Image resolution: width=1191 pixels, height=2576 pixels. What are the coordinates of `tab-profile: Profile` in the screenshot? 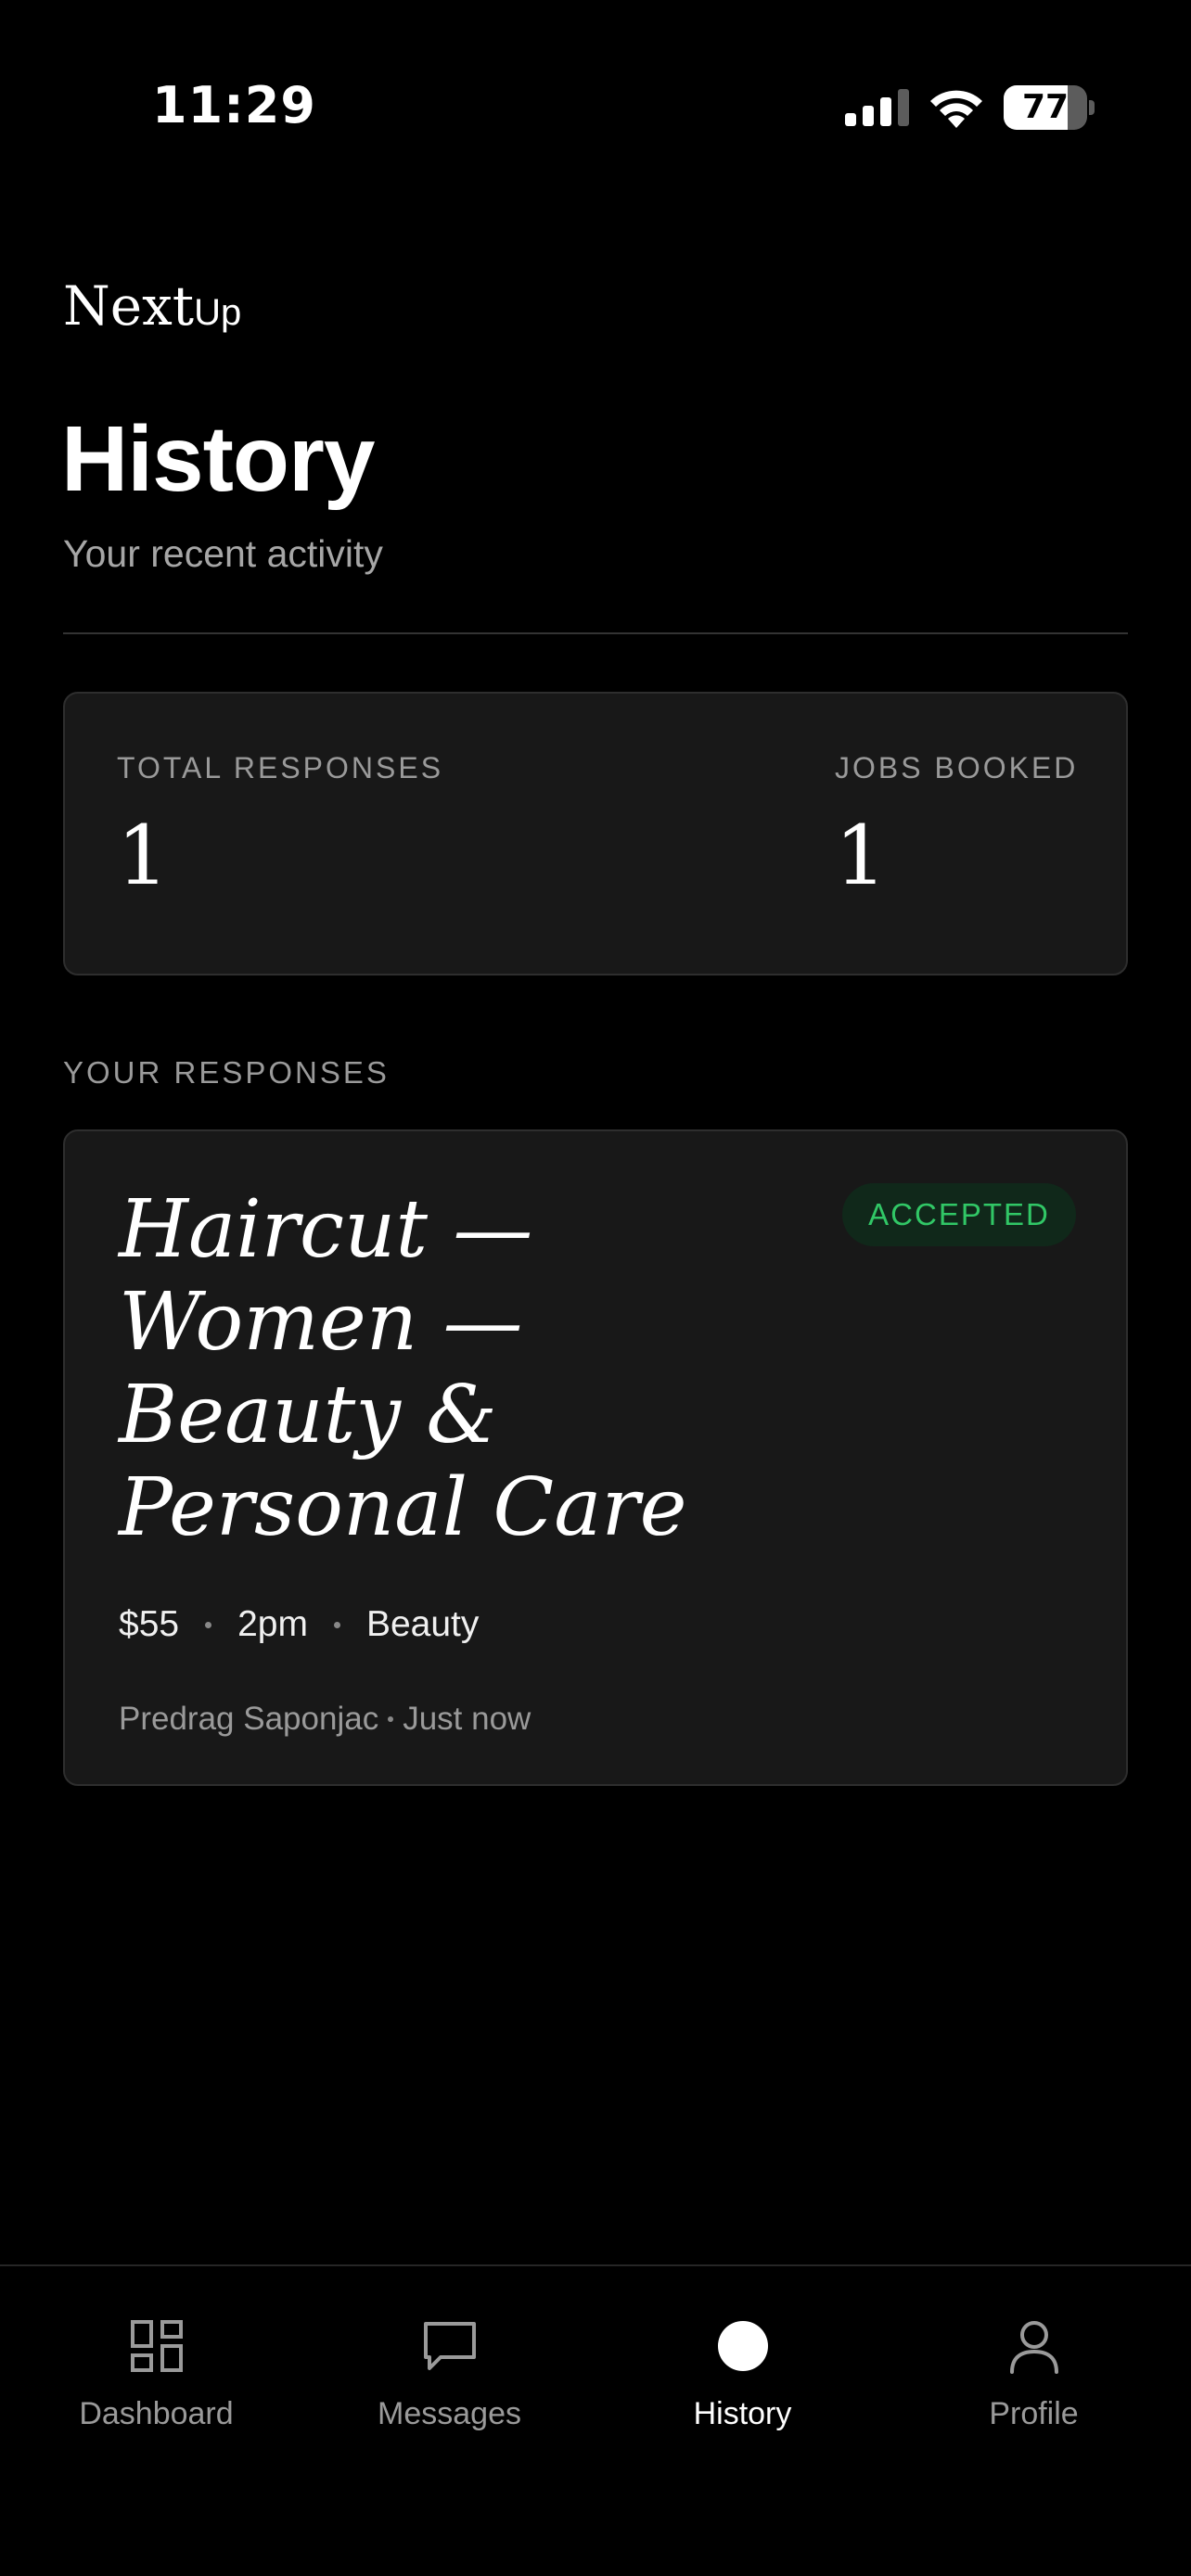 It's located at (1034, 2359).